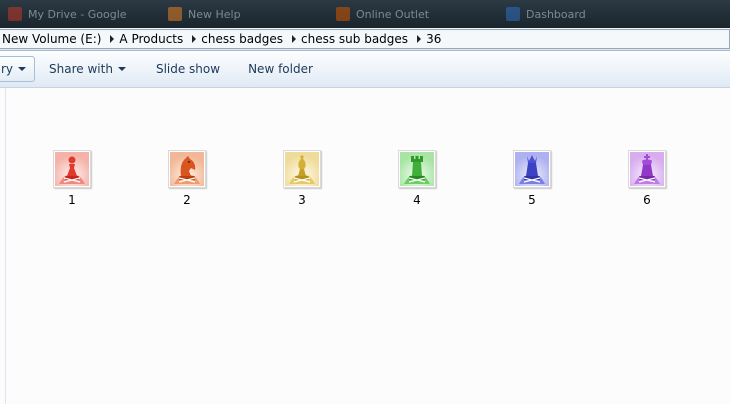 This screenshot has width=730, height=404. What do you see at coordinates (214, 14) in the screenshot?
I see `taskbar-item-label: New Help` at bounding box center [214, 14].